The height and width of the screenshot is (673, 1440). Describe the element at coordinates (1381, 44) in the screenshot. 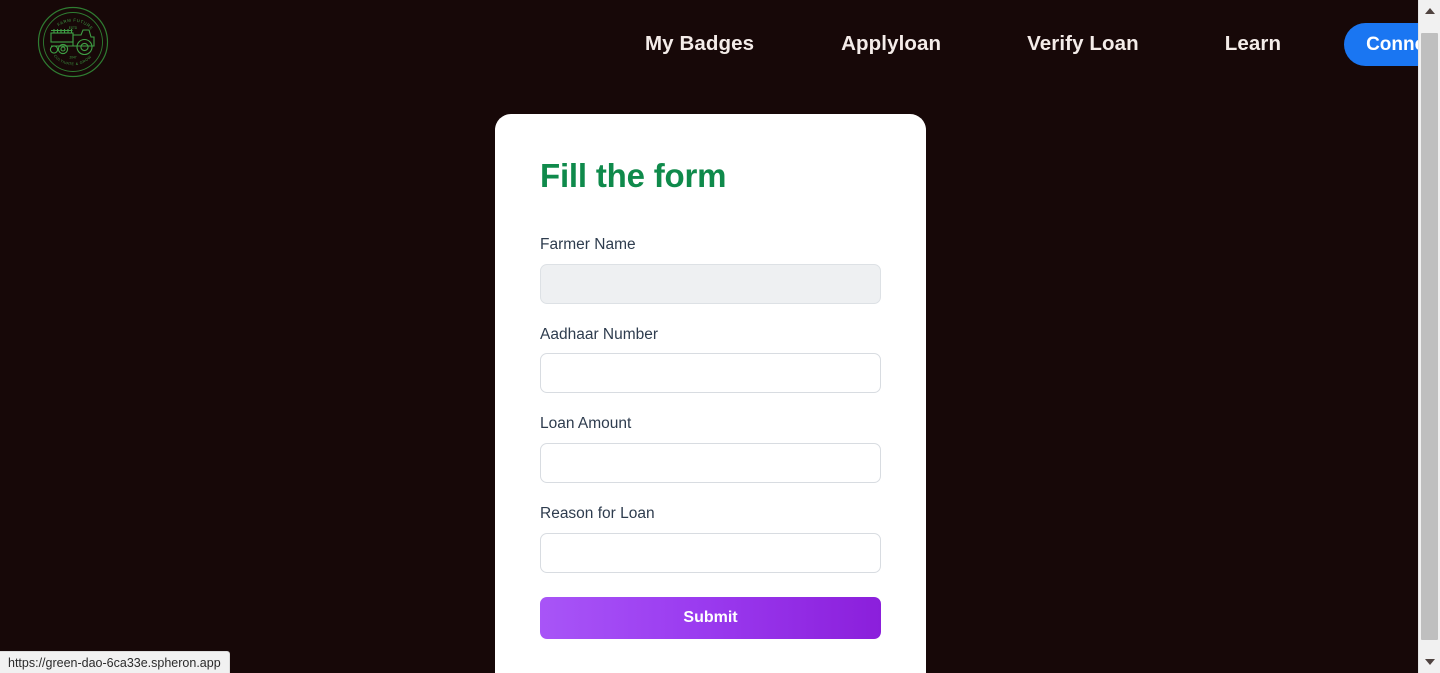

I see `connect-wallet-button: Connect Wallet` at that location.